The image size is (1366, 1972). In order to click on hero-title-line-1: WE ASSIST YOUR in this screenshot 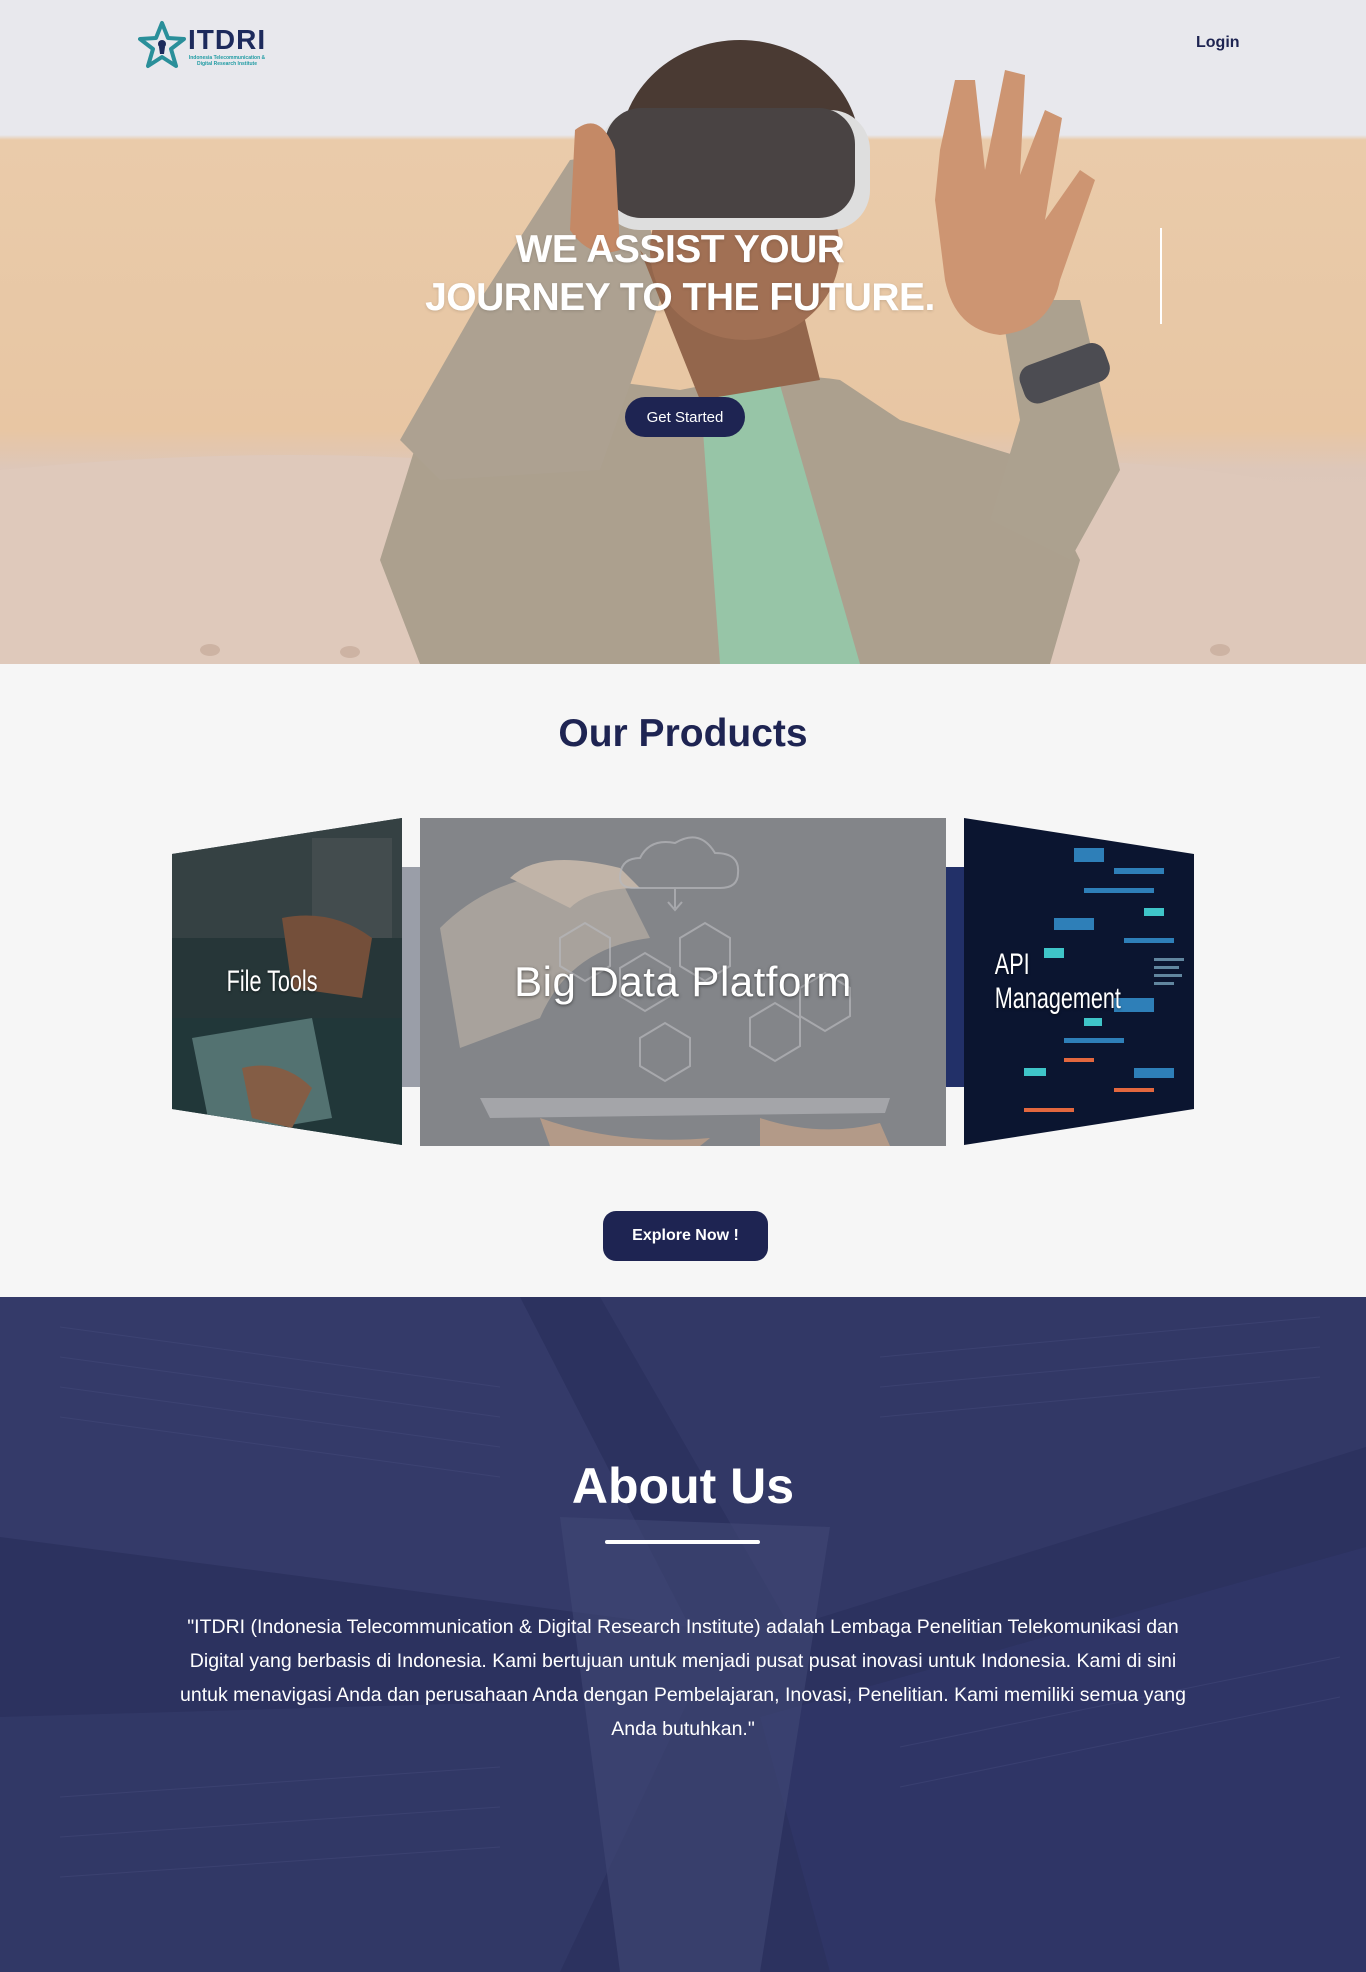, I will do `click(680, 249)`.